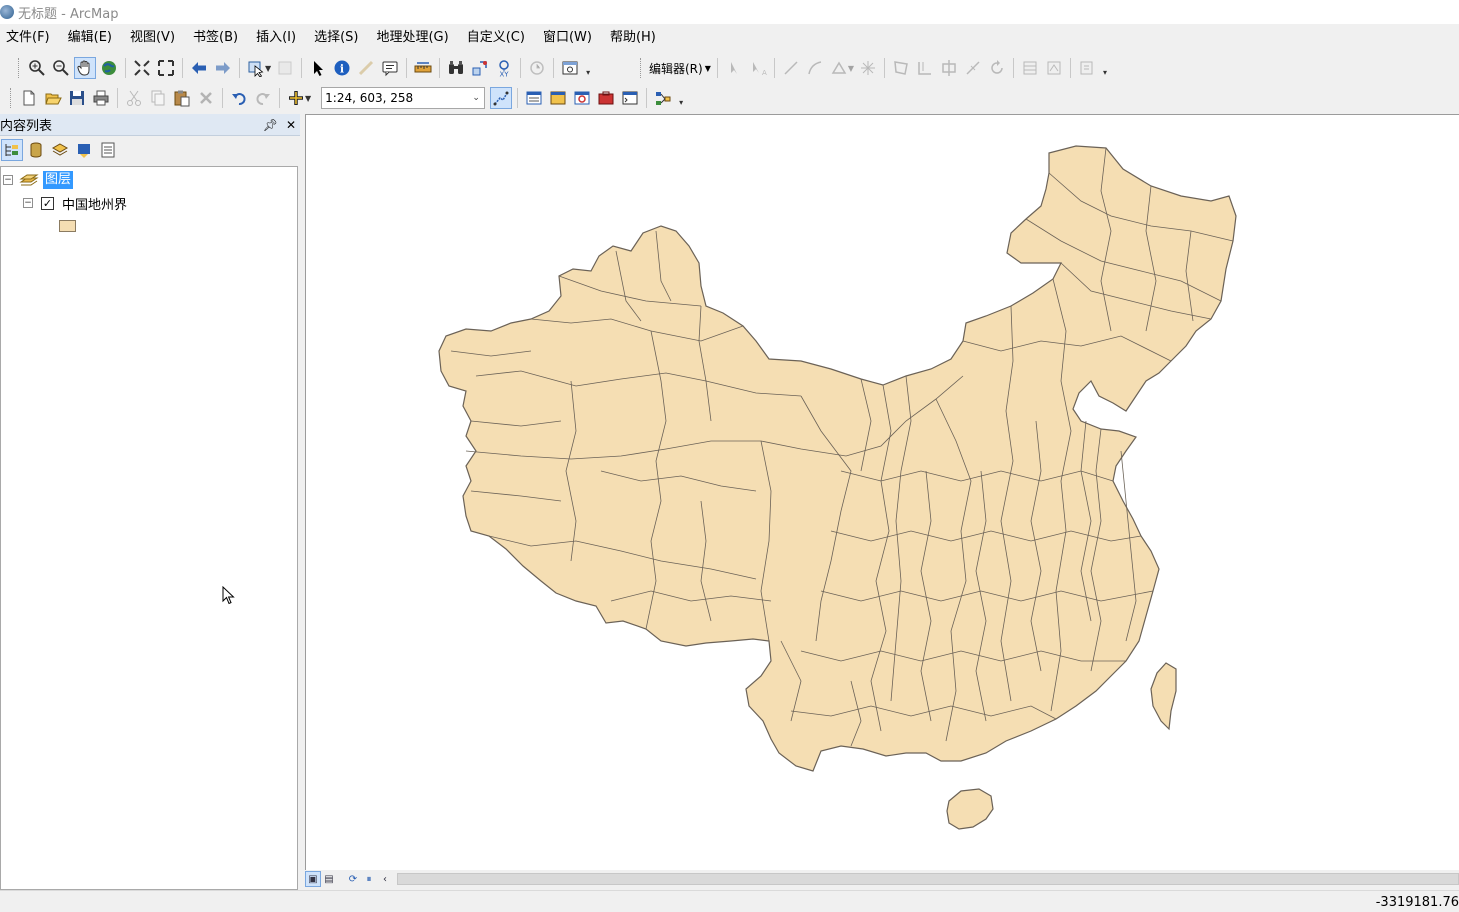 This screenshot has height=912, width=1459. I want to click on endpoint-arc-icon, so click(815, 68).